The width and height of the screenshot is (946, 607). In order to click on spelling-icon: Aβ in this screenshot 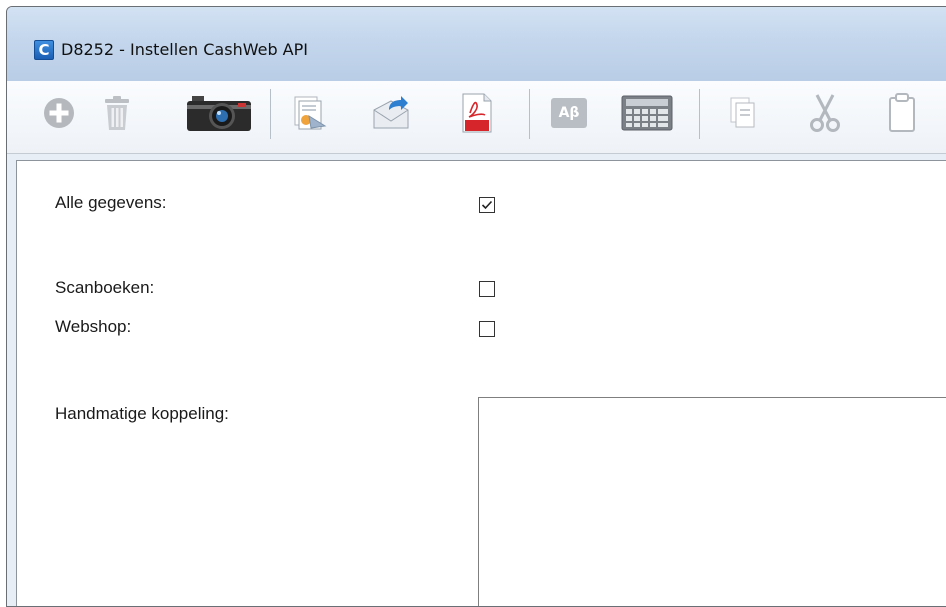, I will do `click(569, 113)`.